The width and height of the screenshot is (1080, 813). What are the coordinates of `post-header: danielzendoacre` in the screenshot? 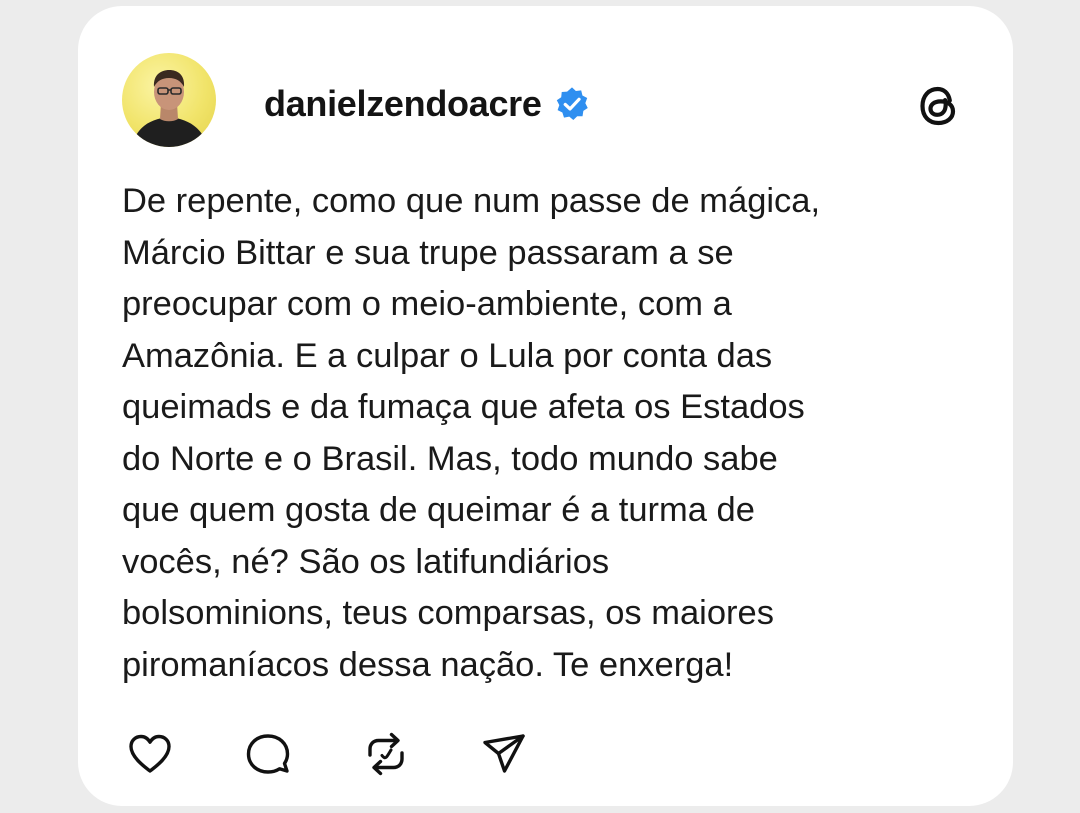 It's located at (427, 104).